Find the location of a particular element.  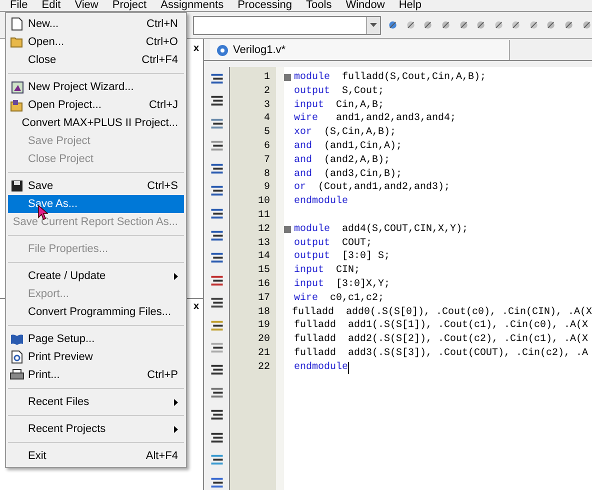

print-preview-icon is located at coordinates (17, 357).